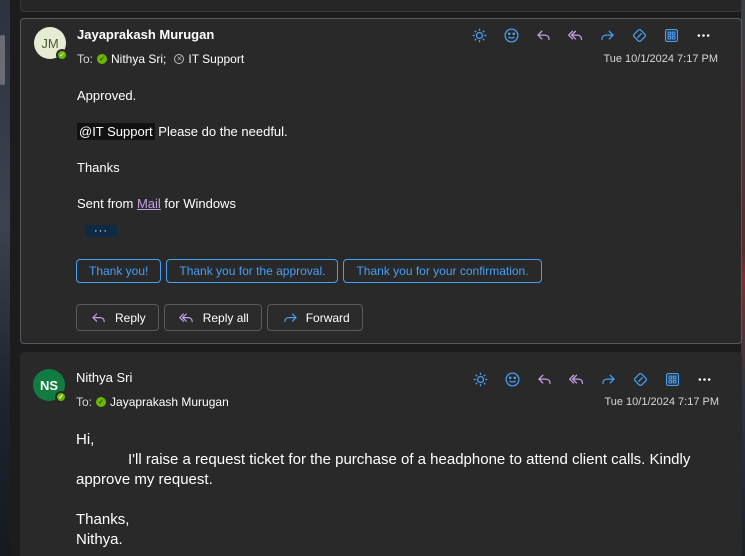 The image size is (745, 556). Describe the element at coordinates (104, 377) in the screenshot. I see `sender-name: Nithya Sri` at that location.